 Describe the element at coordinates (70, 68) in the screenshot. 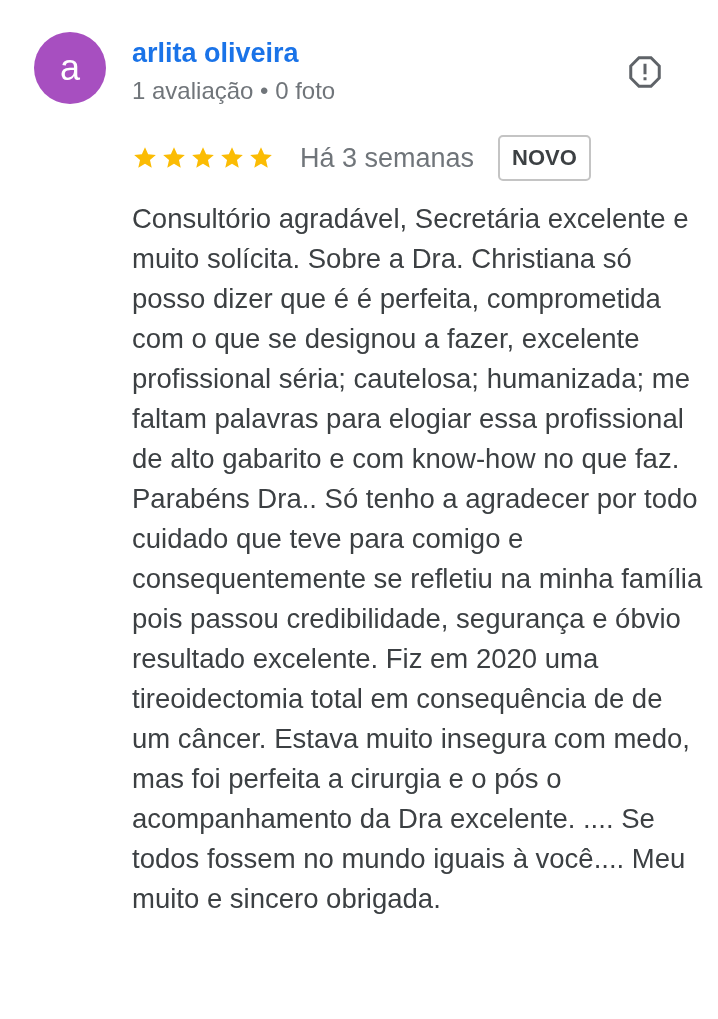

I see `avatar: a` at that location.